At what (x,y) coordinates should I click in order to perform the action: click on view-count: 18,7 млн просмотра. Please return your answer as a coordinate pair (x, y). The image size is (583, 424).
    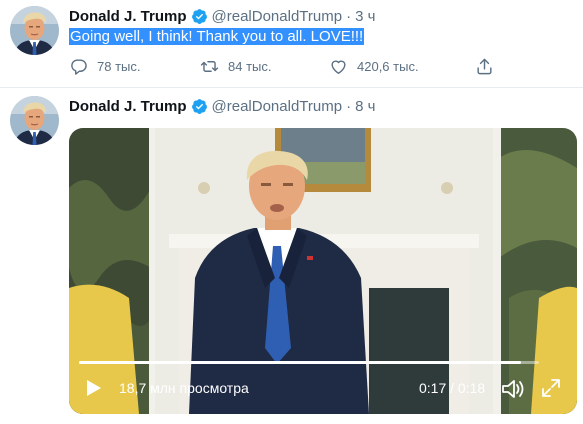
    Looking at the image, I should click on (184, 388).